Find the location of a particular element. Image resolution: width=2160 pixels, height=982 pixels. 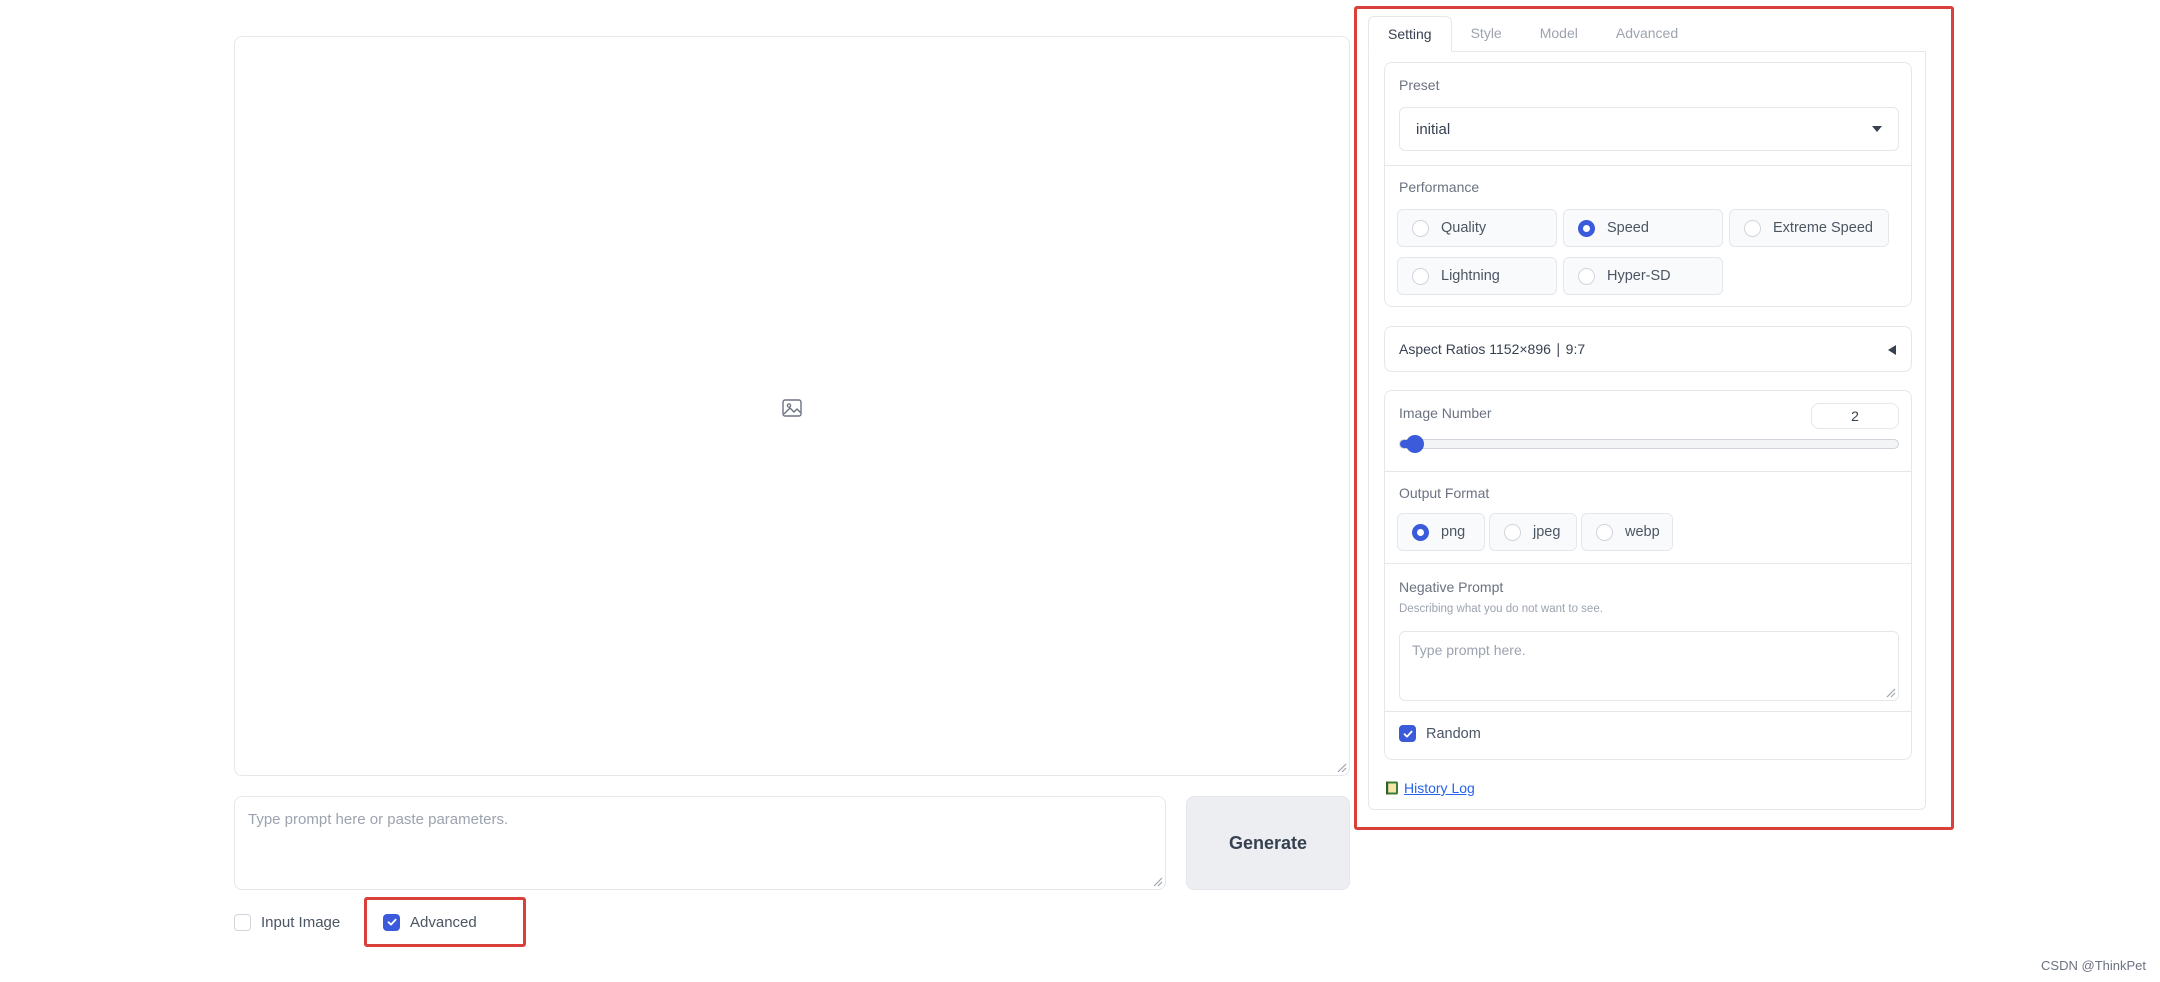

prompt-input is located at coordinates (700, 843).